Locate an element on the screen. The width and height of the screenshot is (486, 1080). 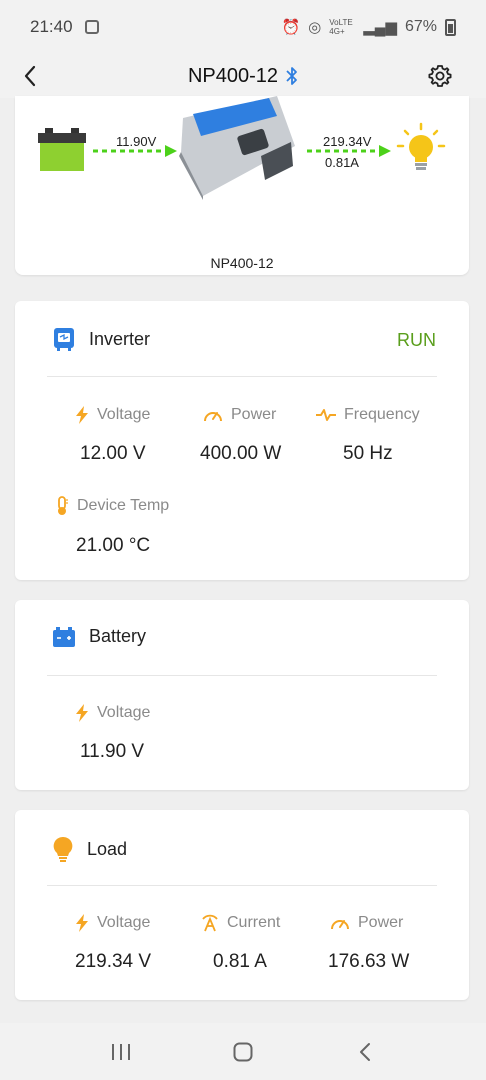
bluetooth-icon is located at coordinates (291, 76).